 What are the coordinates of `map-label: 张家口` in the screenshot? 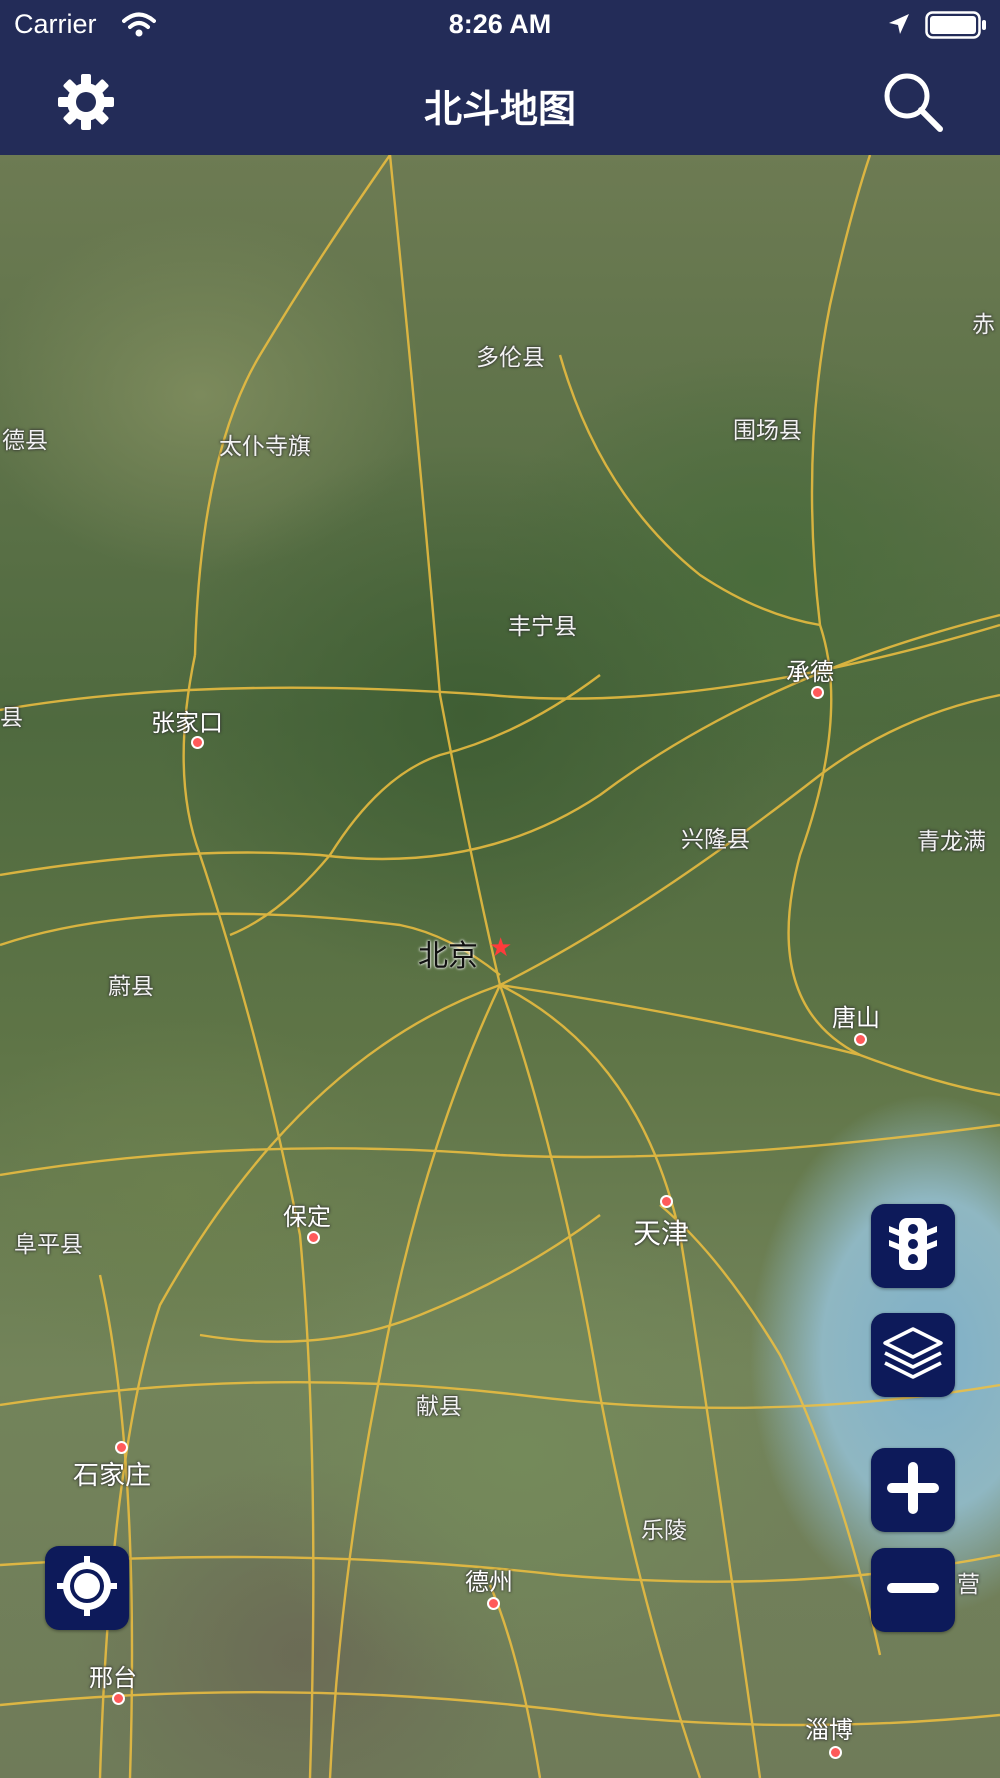 It's located at (187, 723).